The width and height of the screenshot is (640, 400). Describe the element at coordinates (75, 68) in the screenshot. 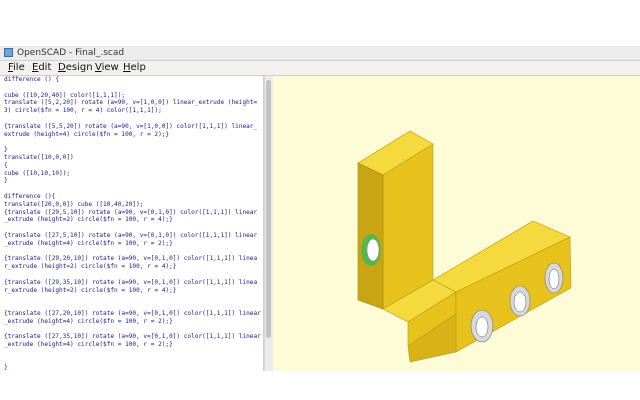

I see `menu-design: Design` at that location.